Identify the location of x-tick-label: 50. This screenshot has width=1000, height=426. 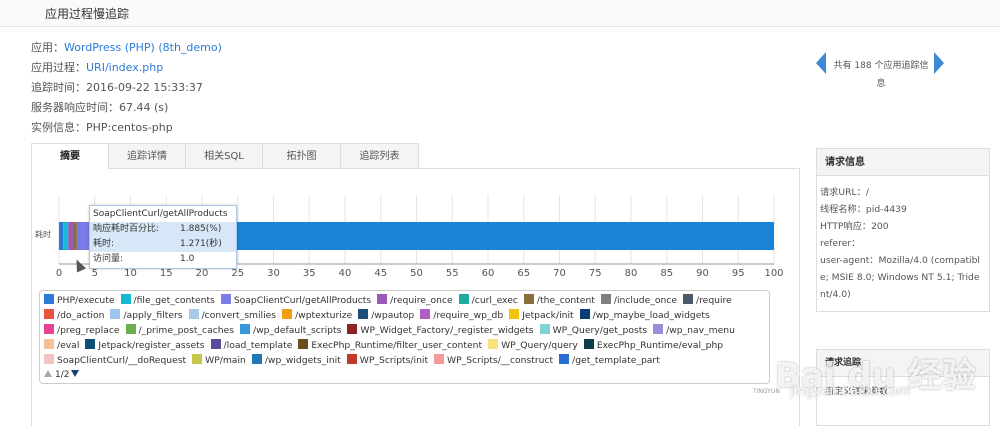
(416, 273).